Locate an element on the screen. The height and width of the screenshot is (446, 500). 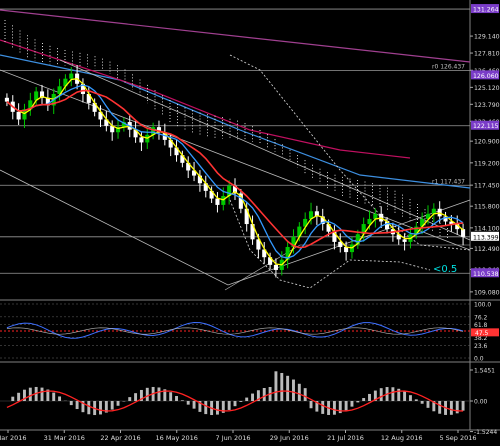
price-tick-label: 114.100 is located at coordinates (487, 228).